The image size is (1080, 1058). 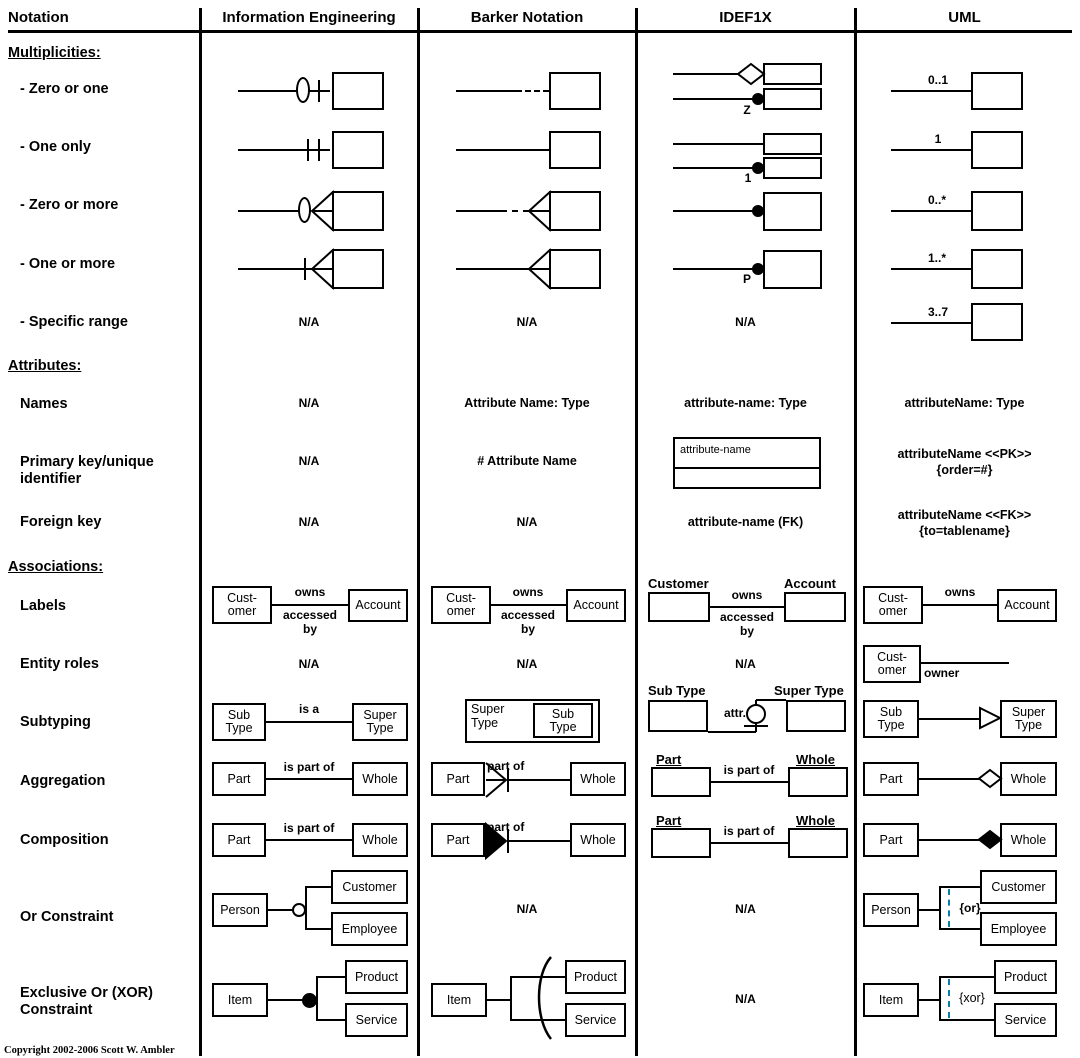 What do you see at coordinates (527, 322) in the screenshot?
I see `barker-specific-range-na: N/A` at bounding box center [527, 322].